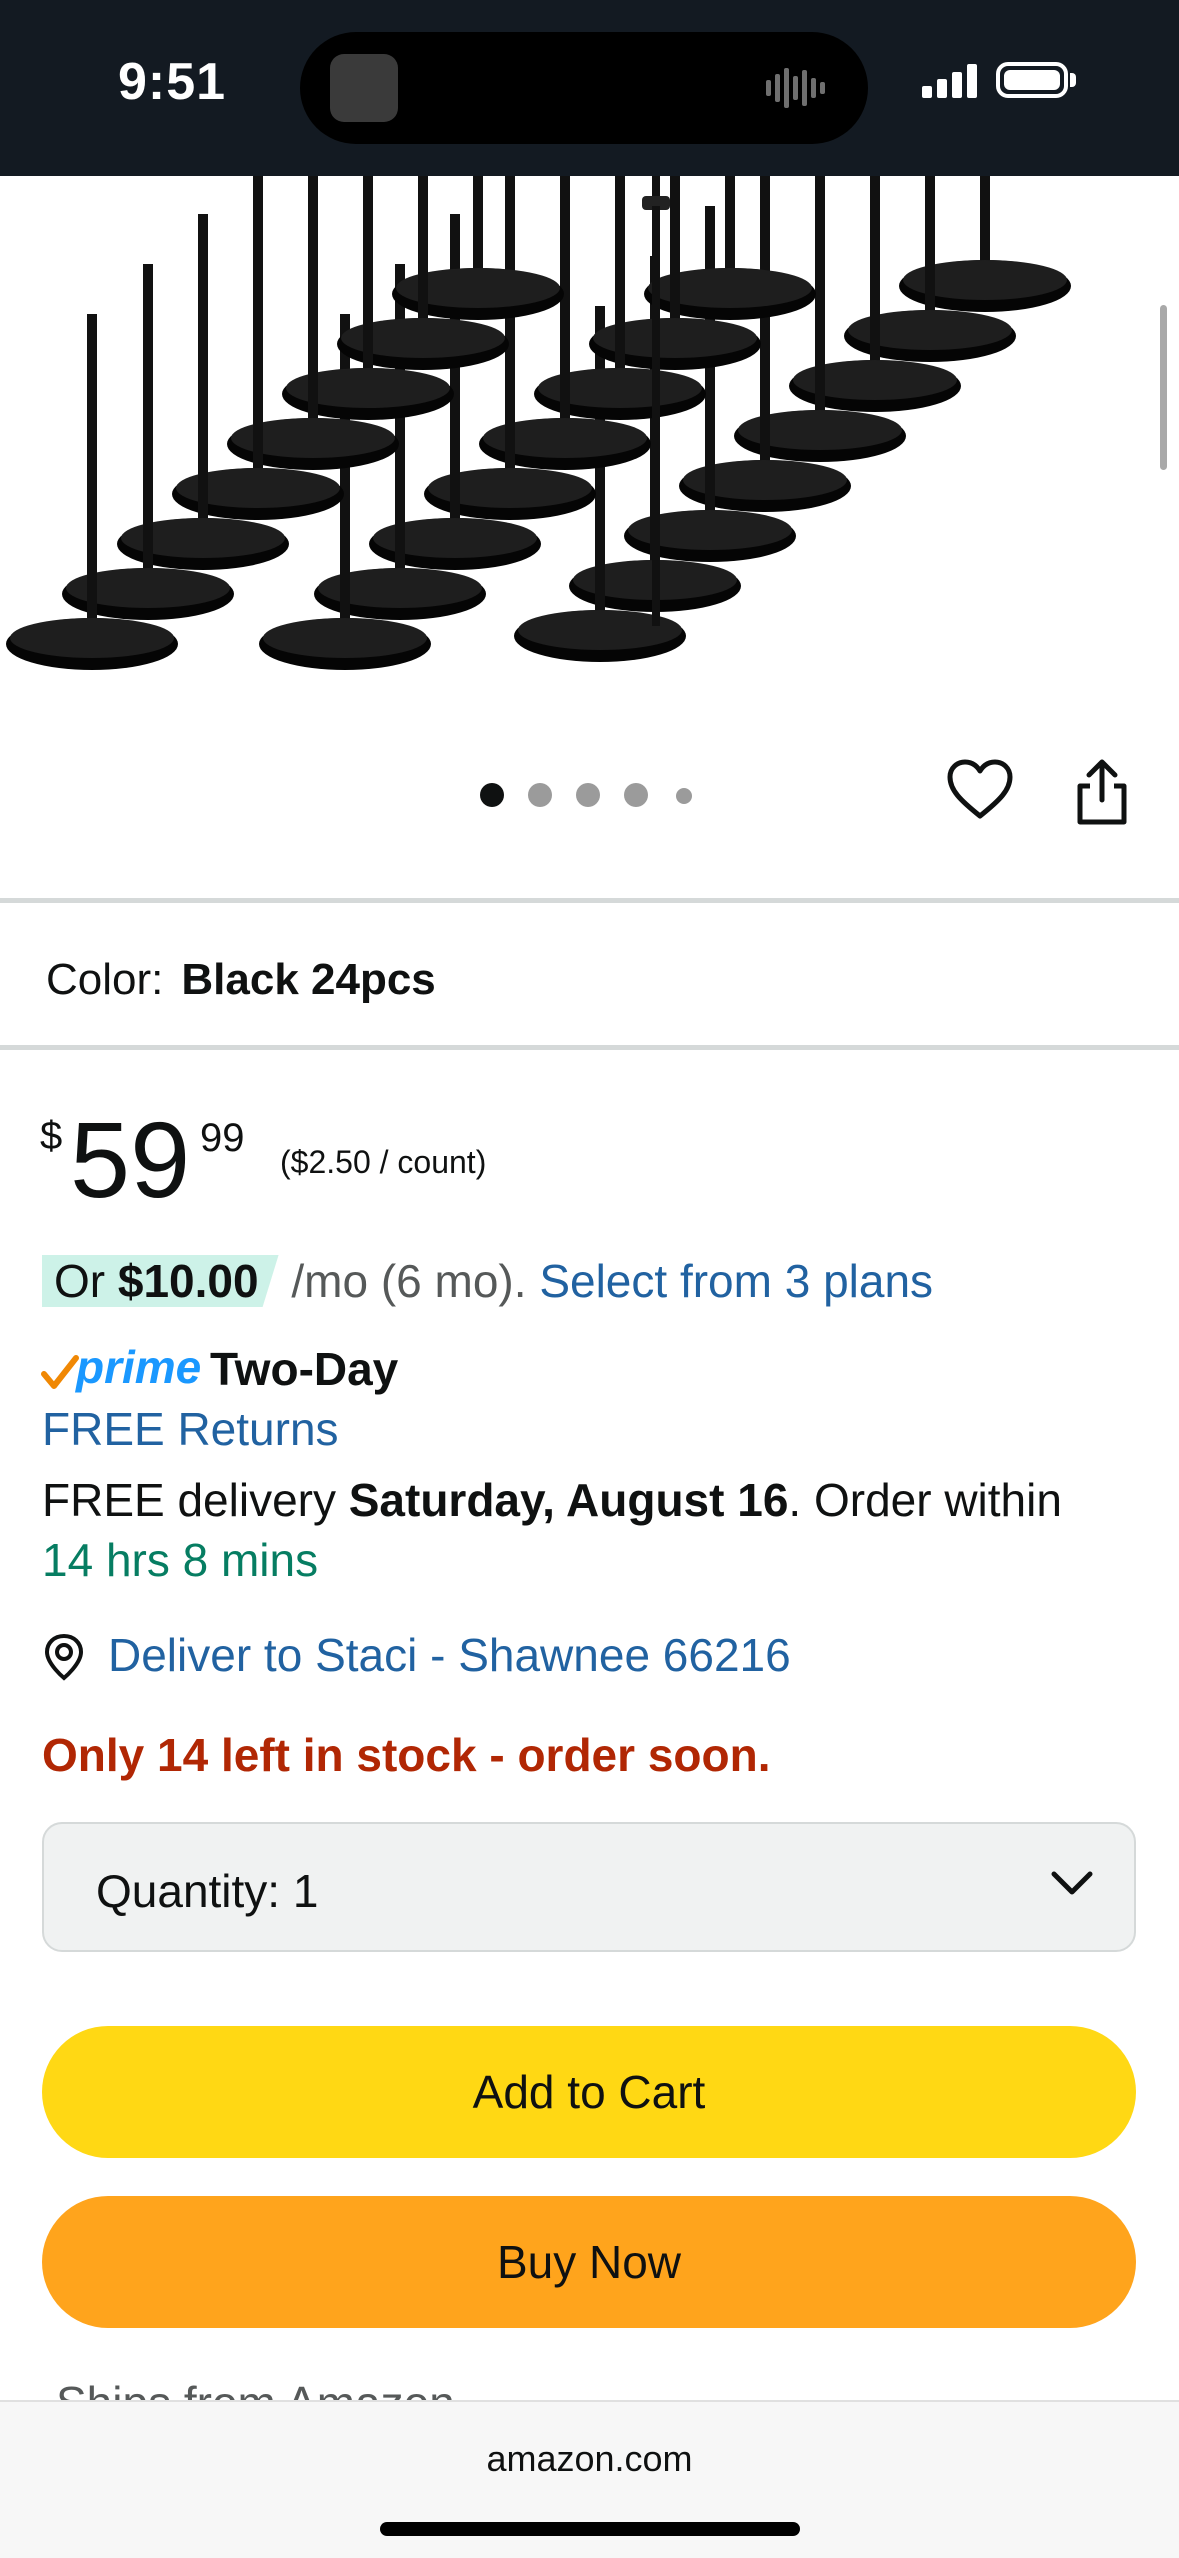 The height and width of the screenshot is (2558, 1179). Describe the element at coordinates (64, 1657) in the screenshot. I see `location-pin-icon` at that location.